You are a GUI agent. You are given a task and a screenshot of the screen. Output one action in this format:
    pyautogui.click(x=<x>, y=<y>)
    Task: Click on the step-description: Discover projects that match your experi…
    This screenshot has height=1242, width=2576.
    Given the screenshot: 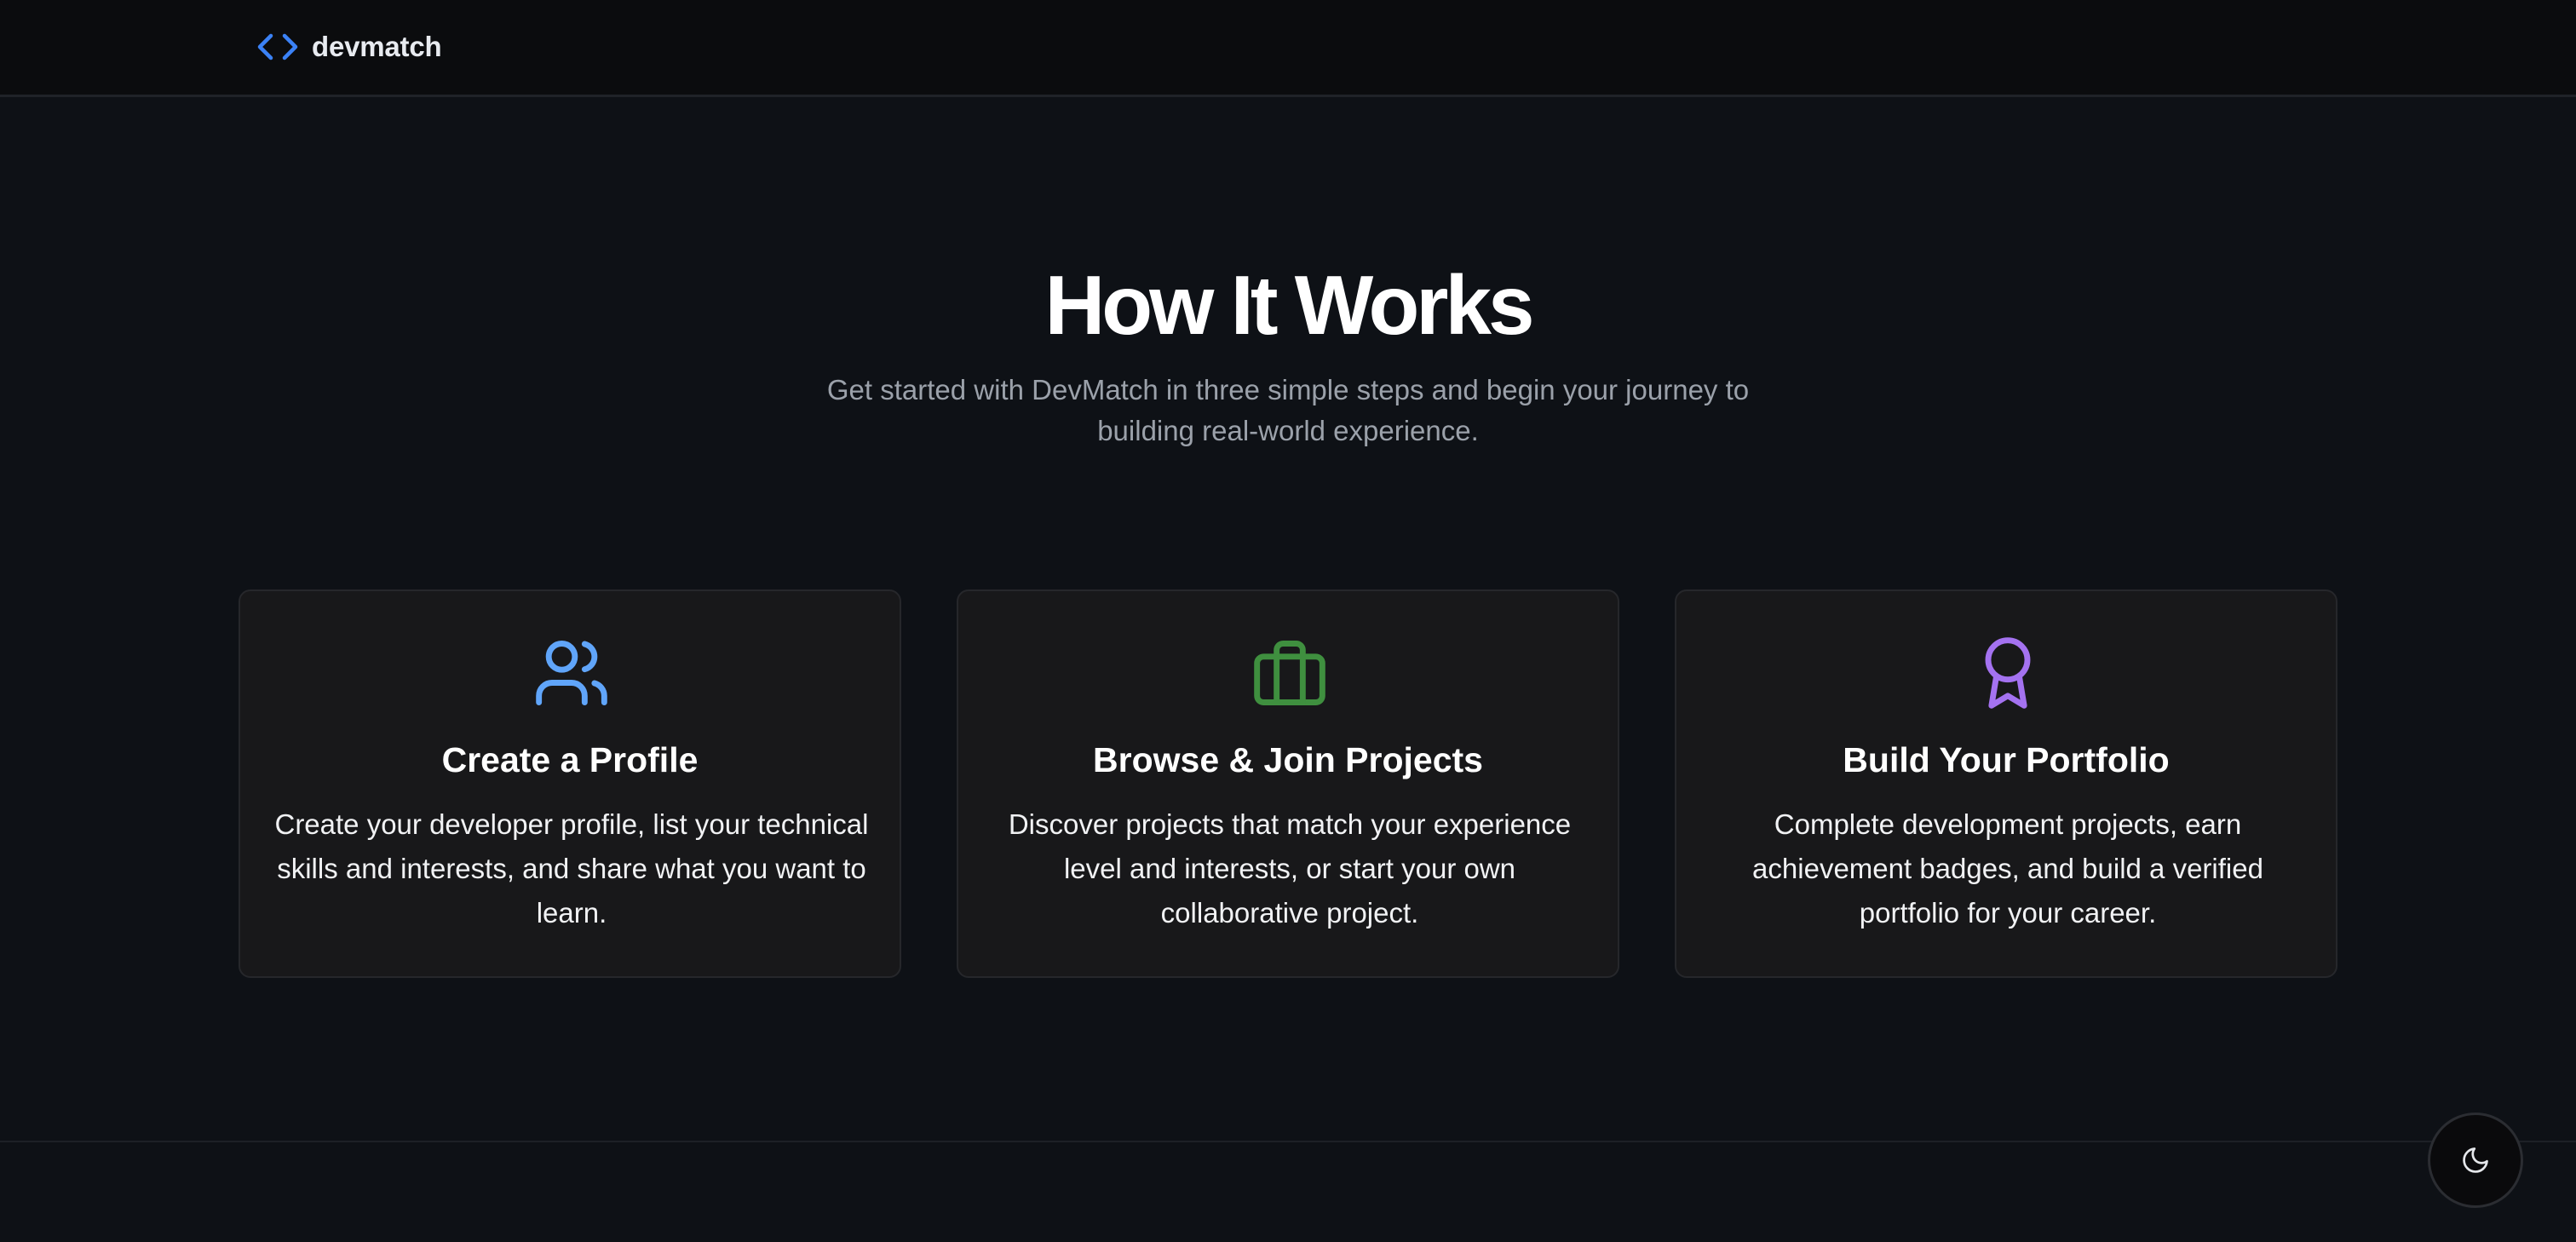 What is the action you would take?
    pyautogui.click(x=1290, y=868)
    